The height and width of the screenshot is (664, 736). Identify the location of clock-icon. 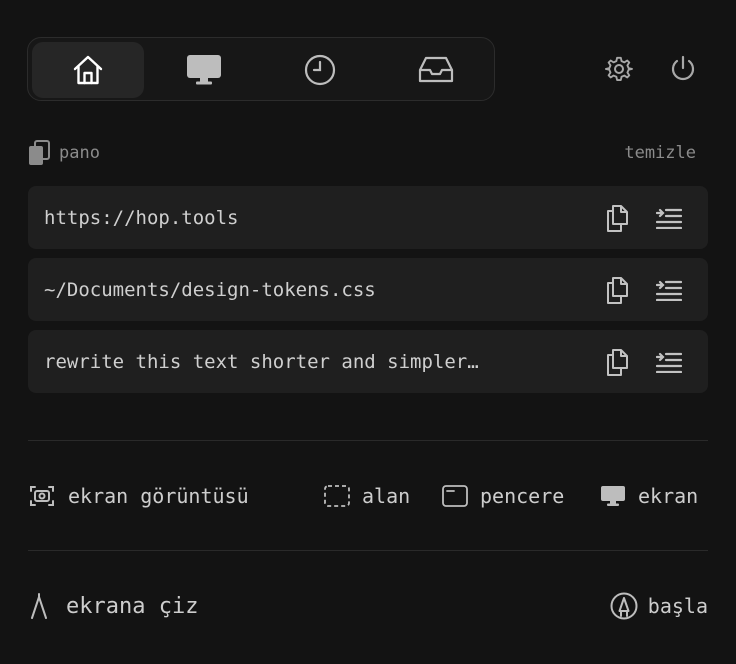
(320, 70).